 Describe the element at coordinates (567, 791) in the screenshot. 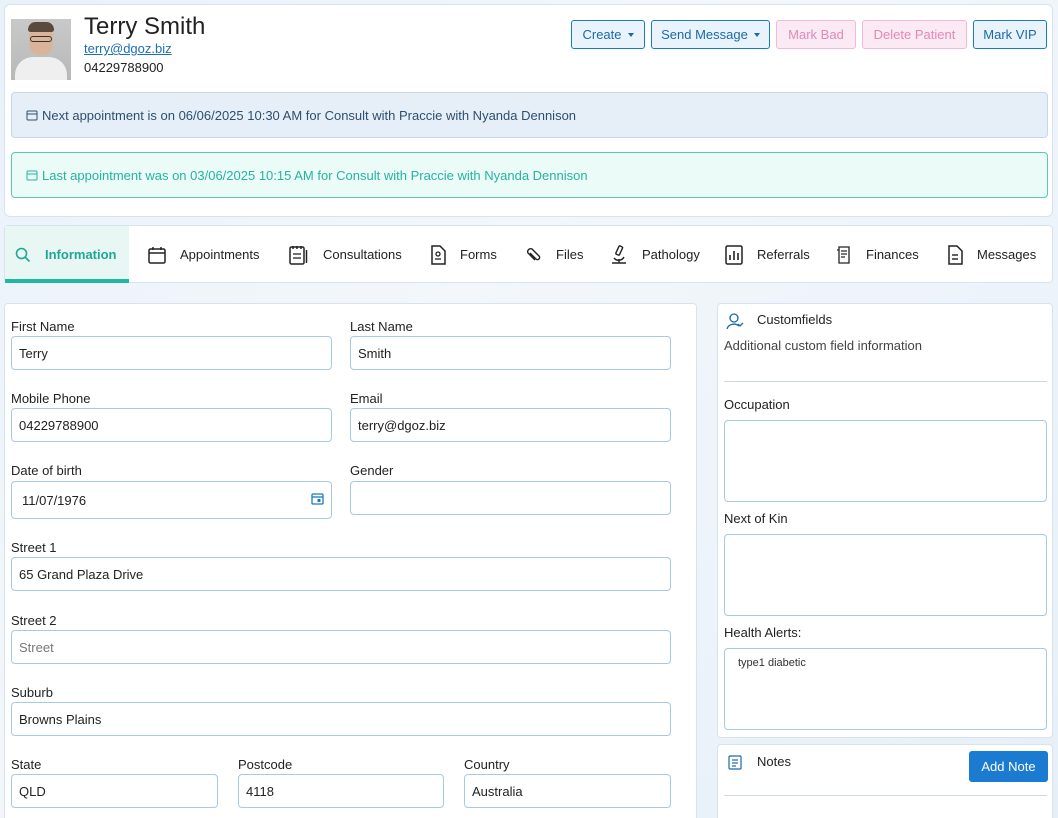

I see `country-field: Australia` at that location.